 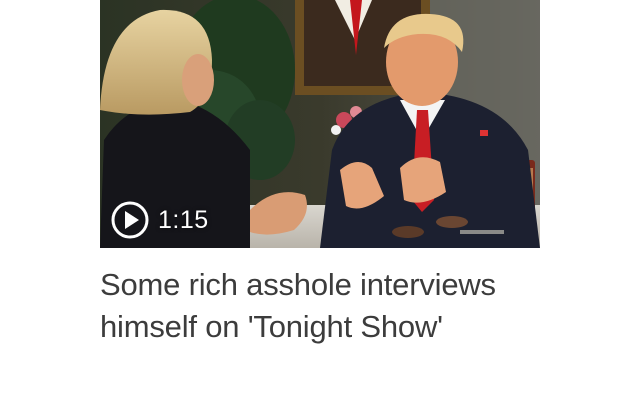 What do you see at coordinates (183, 220) in the screenshot?
I see `video-duration: 1:15` at bounding box center [183, 220].